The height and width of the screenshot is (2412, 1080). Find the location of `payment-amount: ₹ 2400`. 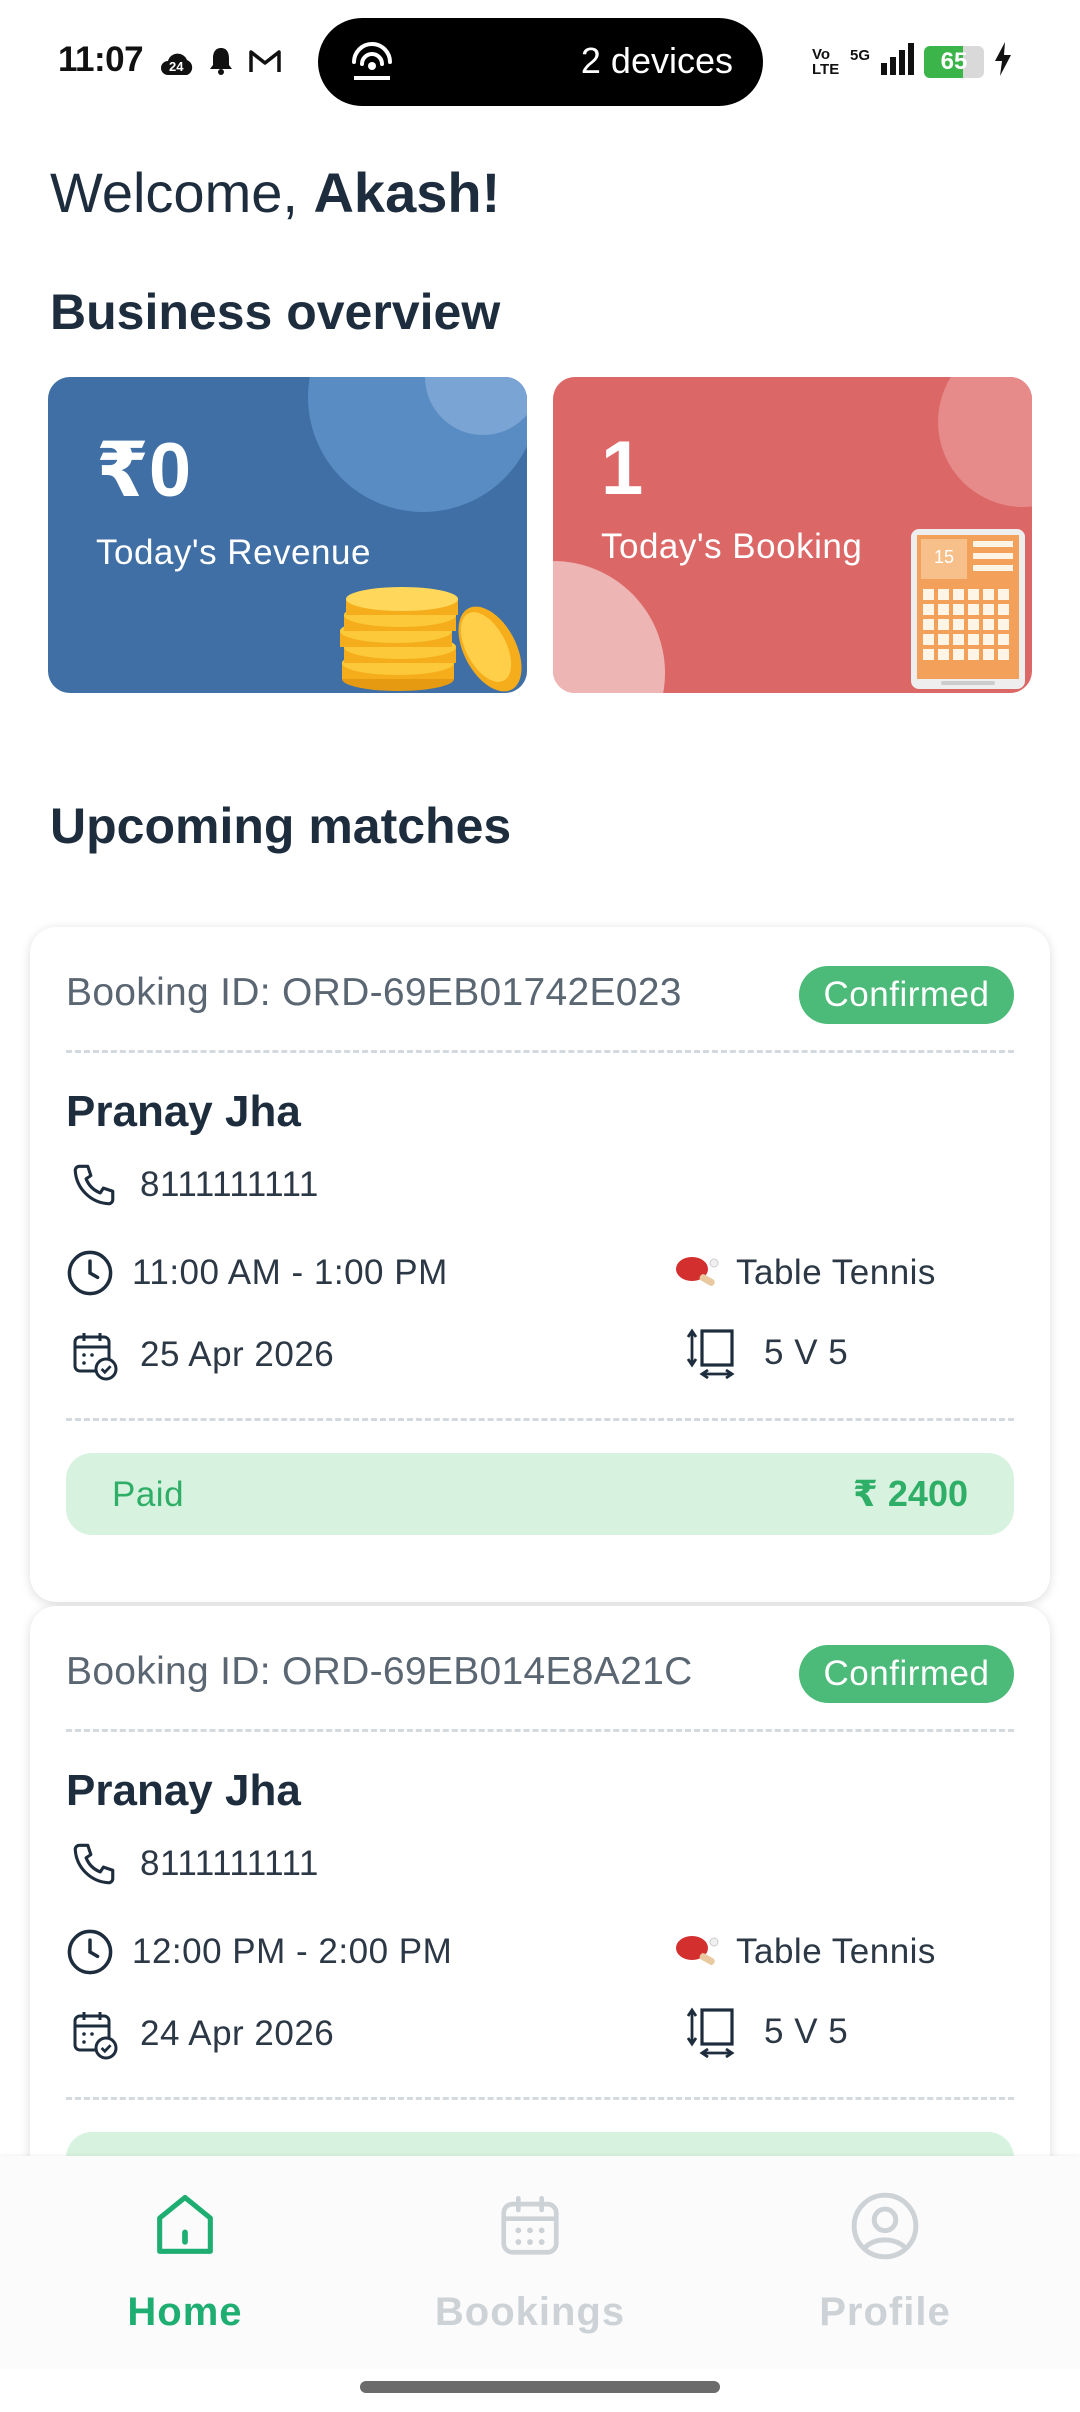

payment-amount: ₹ 2400 is located at coordinates (910, 1493).